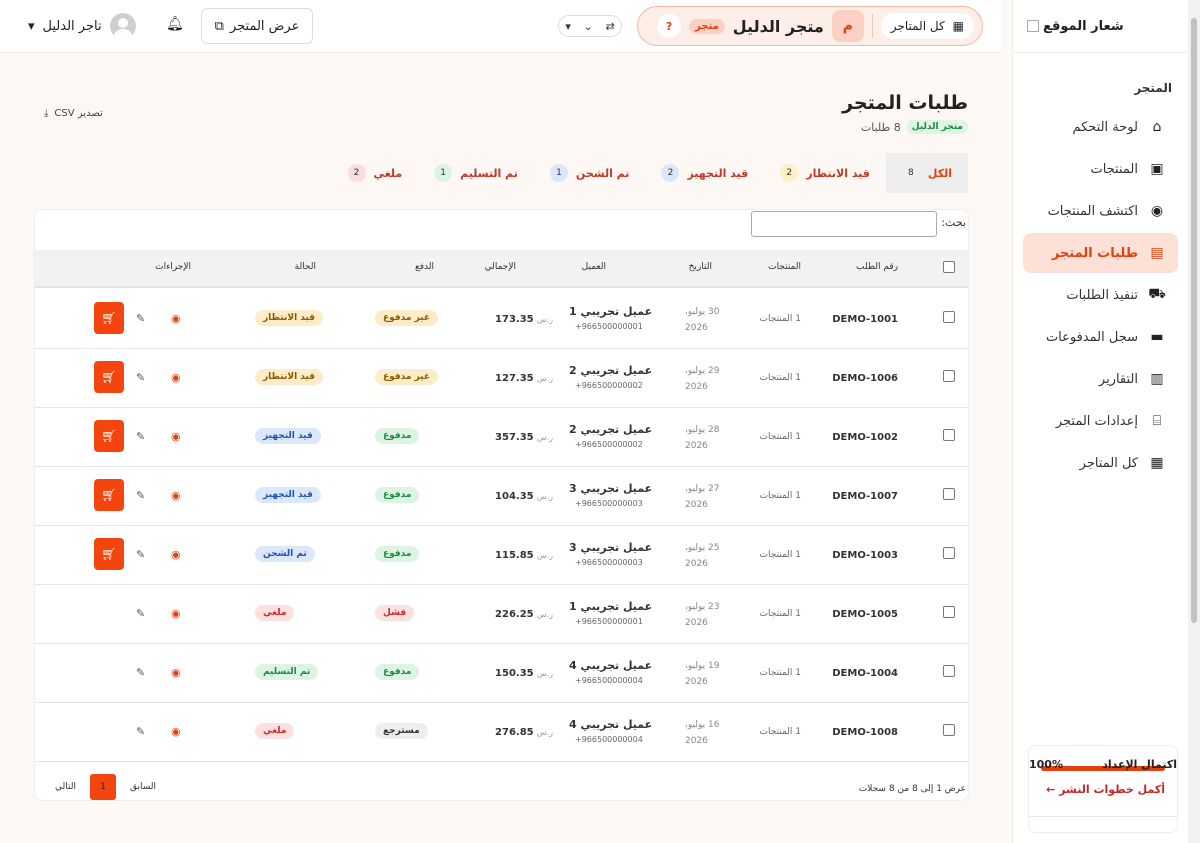  What do you see at coordinates (825, 173) in the screenshot?
I see `tab-pending: قيد الانتظار 2` at bounding box center [825, 173].